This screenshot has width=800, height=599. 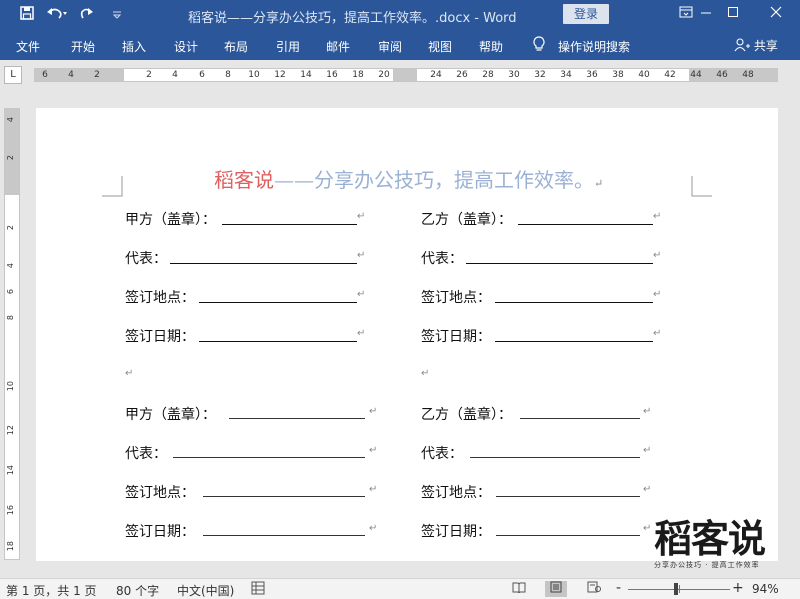 What do you see at coordinates (456, 337) in the screenshot?
I see `party-b-date-label: 签订日期：` at bounding box center [456, 337].